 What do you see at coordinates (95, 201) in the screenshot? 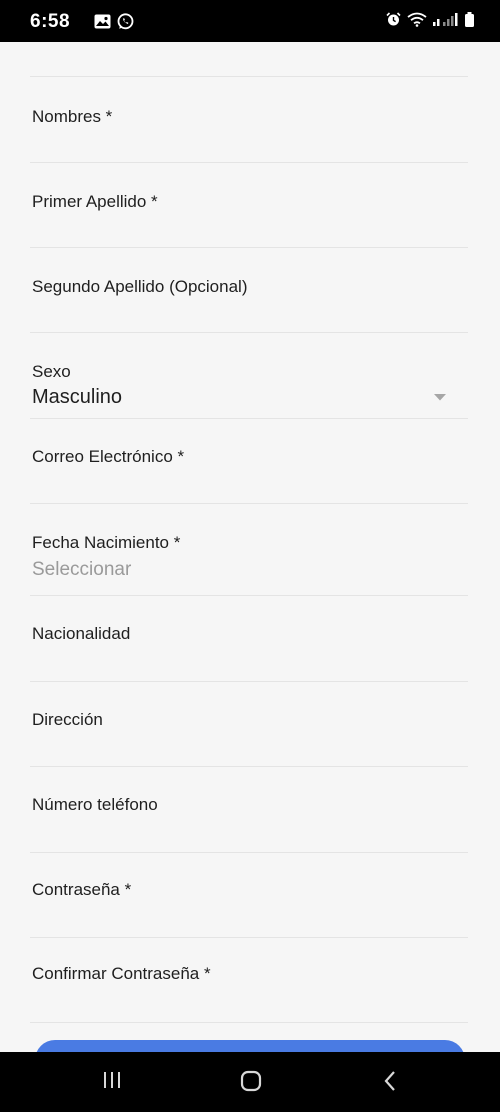
I see `primer-apellido-label: Primer Apellido *` at bounding box center [95, 201].